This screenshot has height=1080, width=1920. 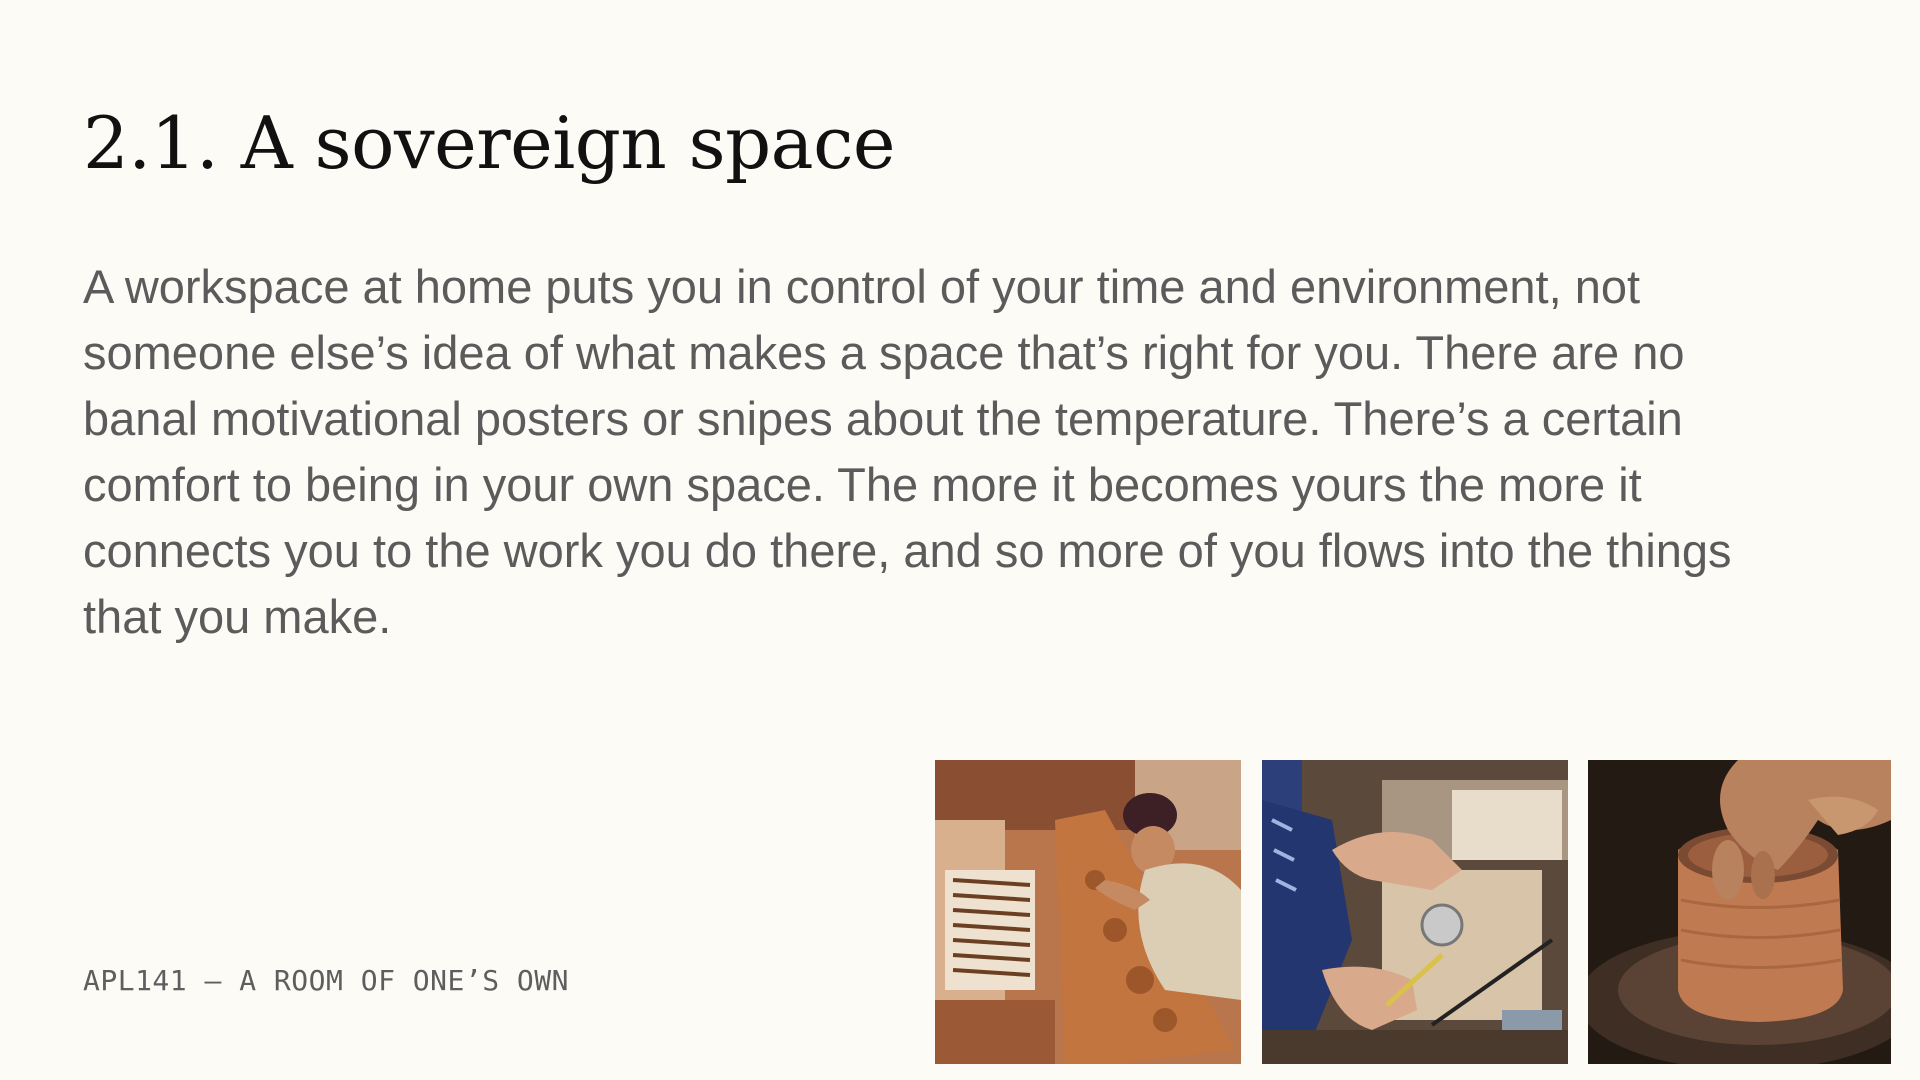 I want to click on watchmaker-photo, so click(x=1415, y=912).